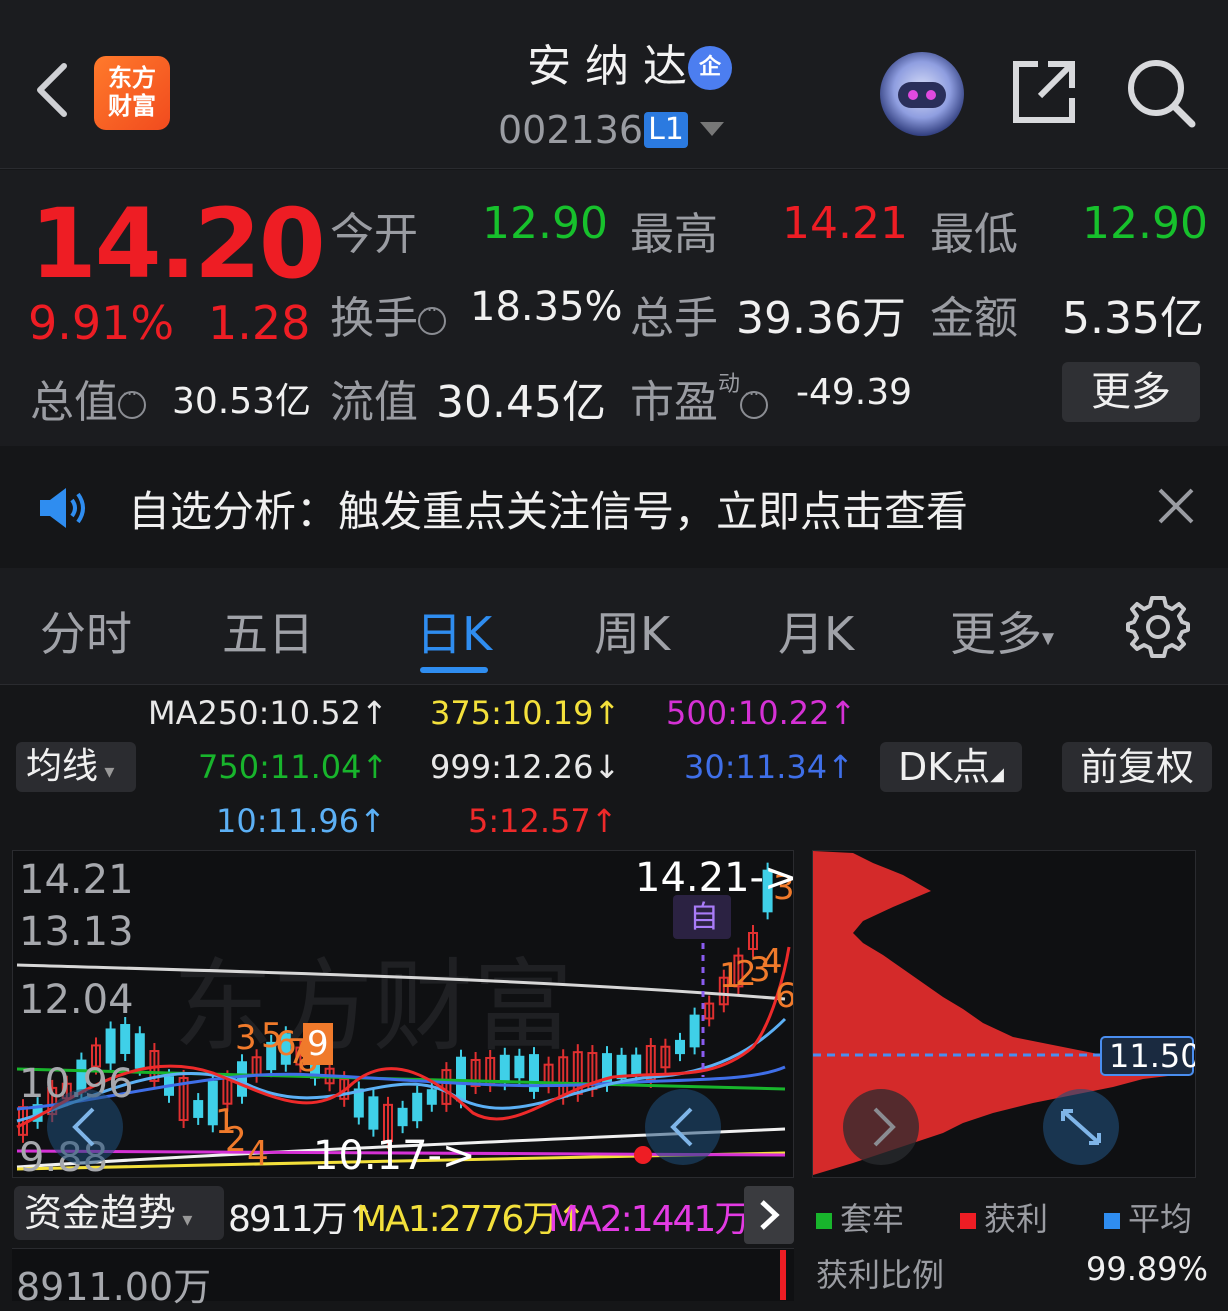 The image size is (1228, 1311). Describe the element at coordinates (293, 767) in the screenshot. I see `ma750-label: 750:11.04↑` at that location.